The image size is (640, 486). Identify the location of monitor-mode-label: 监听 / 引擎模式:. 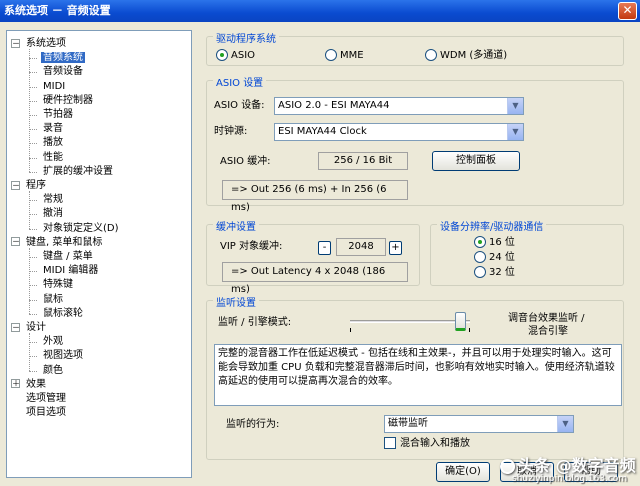
(255, 322).